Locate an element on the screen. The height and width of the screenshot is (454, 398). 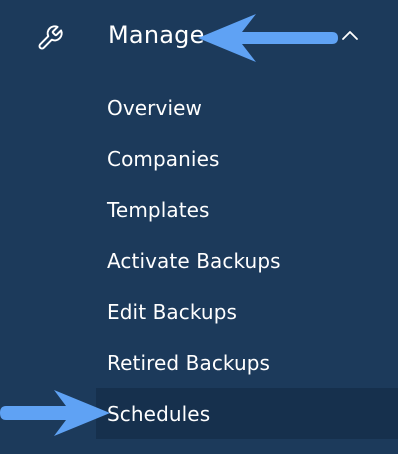
section-title: Manage is located at coordinates (156, 35).